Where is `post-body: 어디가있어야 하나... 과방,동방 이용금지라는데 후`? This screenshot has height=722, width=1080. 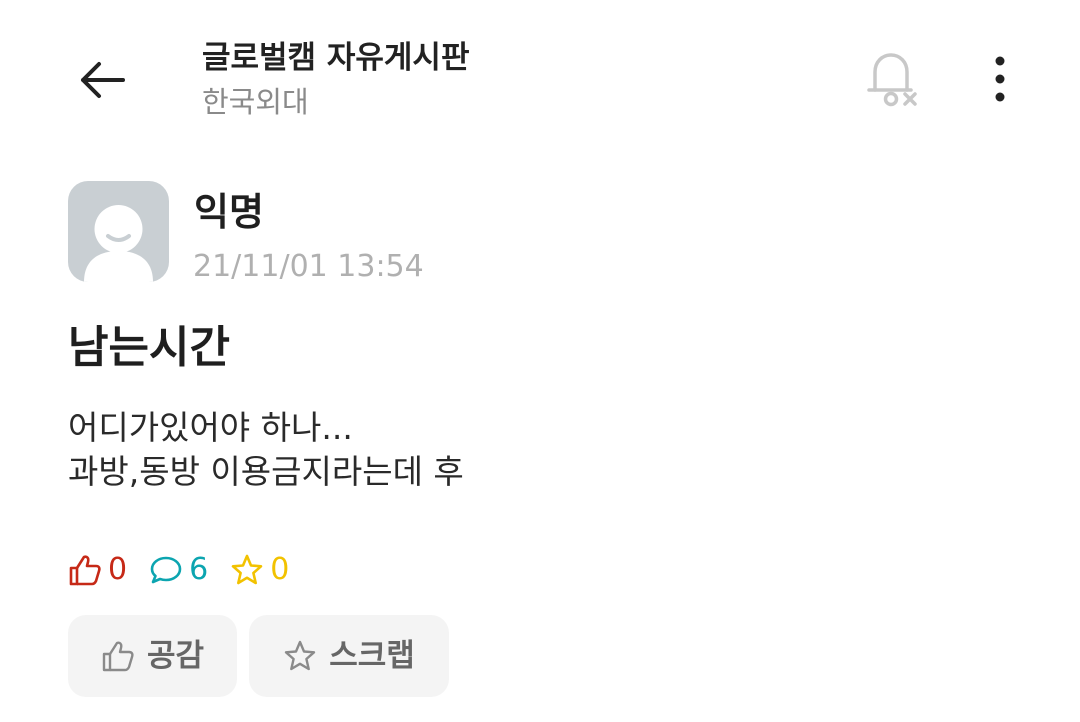 post-body: 어디가있어야 하나... 과방,동방 이용금지라는데 후 is located at coordinates (266, 450).